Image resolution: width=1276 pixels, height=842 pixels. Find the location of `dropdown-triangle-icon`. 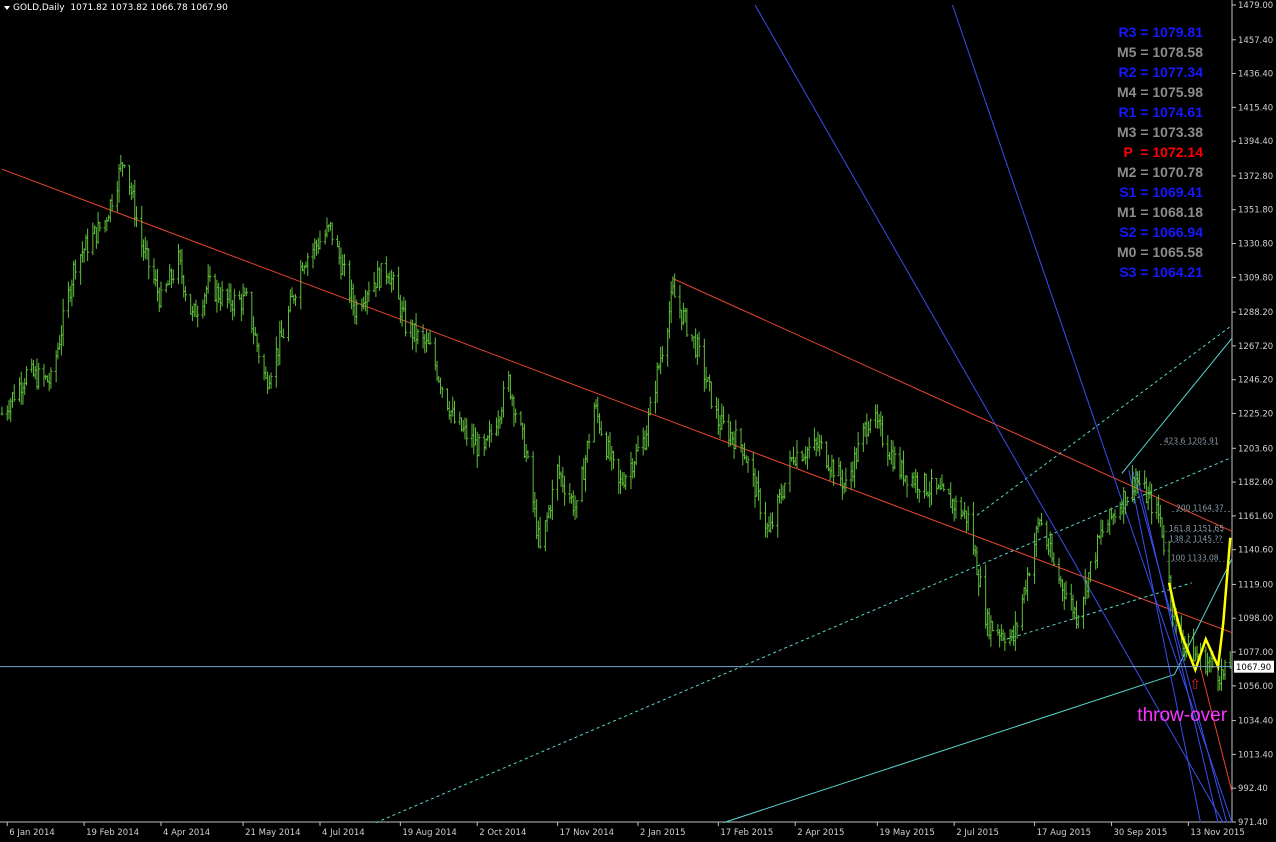

dropdown-triangle-icon is located at coordinates (7, 7).